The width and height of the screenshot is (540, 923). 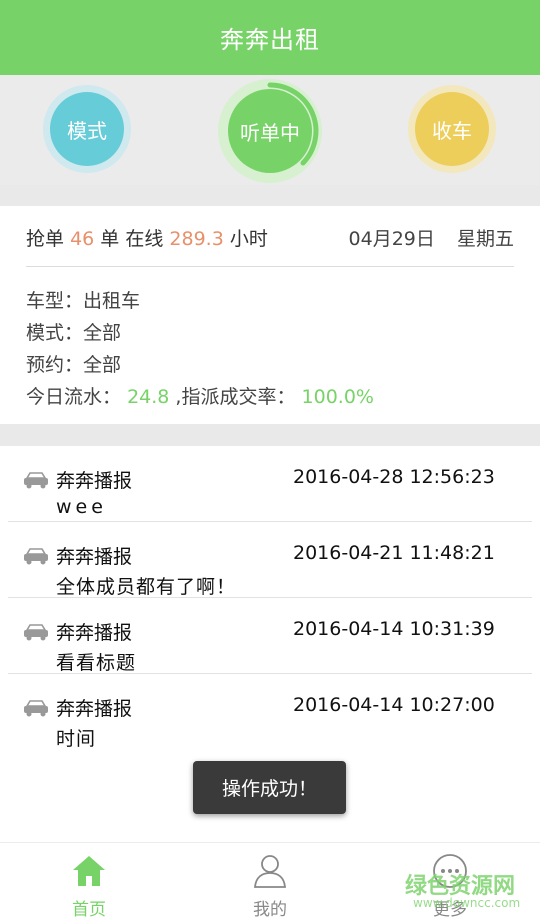 I want to click on nav-mine-label: 我的, so click(x=270, y=910).